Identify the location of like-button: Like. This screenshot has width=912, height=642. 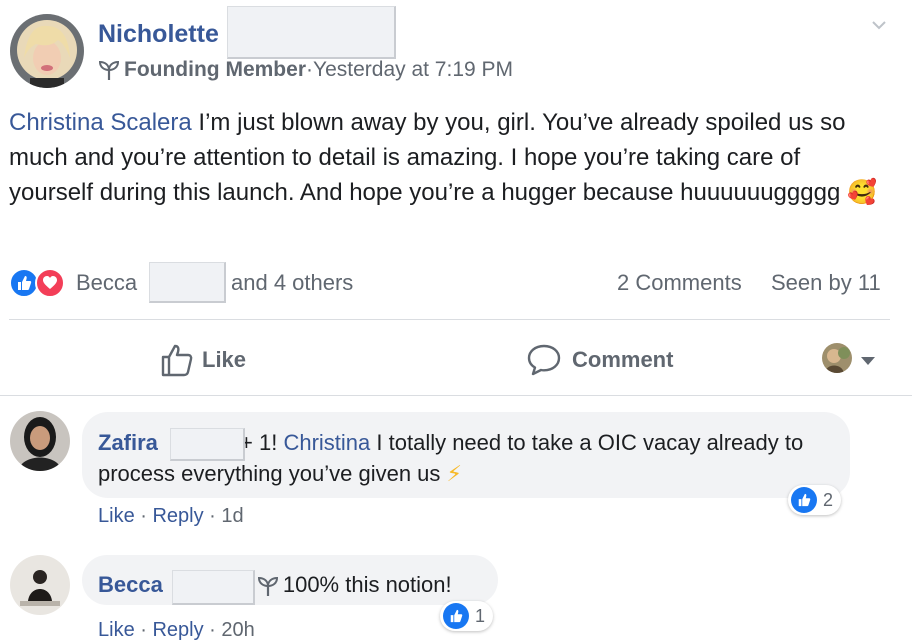
(203, 360).